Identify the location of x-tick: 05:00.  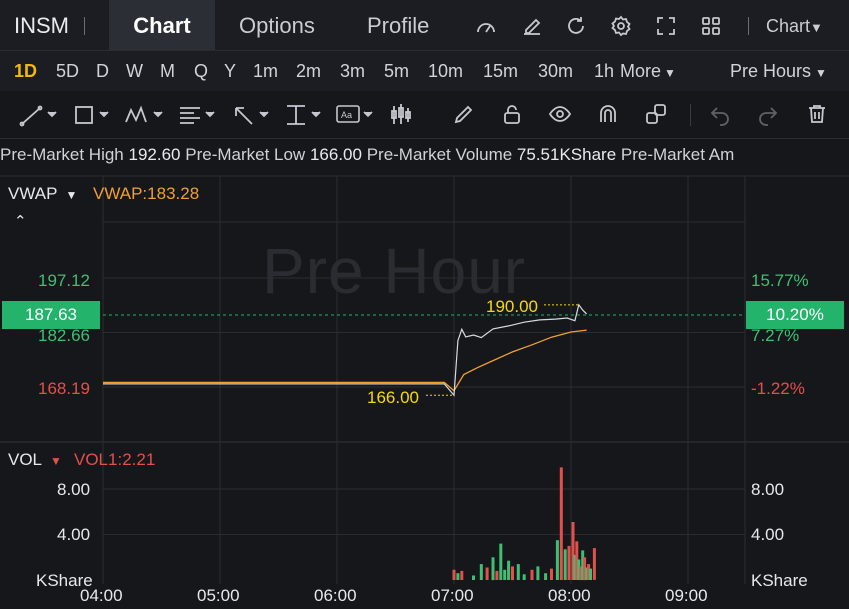
(218, 595).